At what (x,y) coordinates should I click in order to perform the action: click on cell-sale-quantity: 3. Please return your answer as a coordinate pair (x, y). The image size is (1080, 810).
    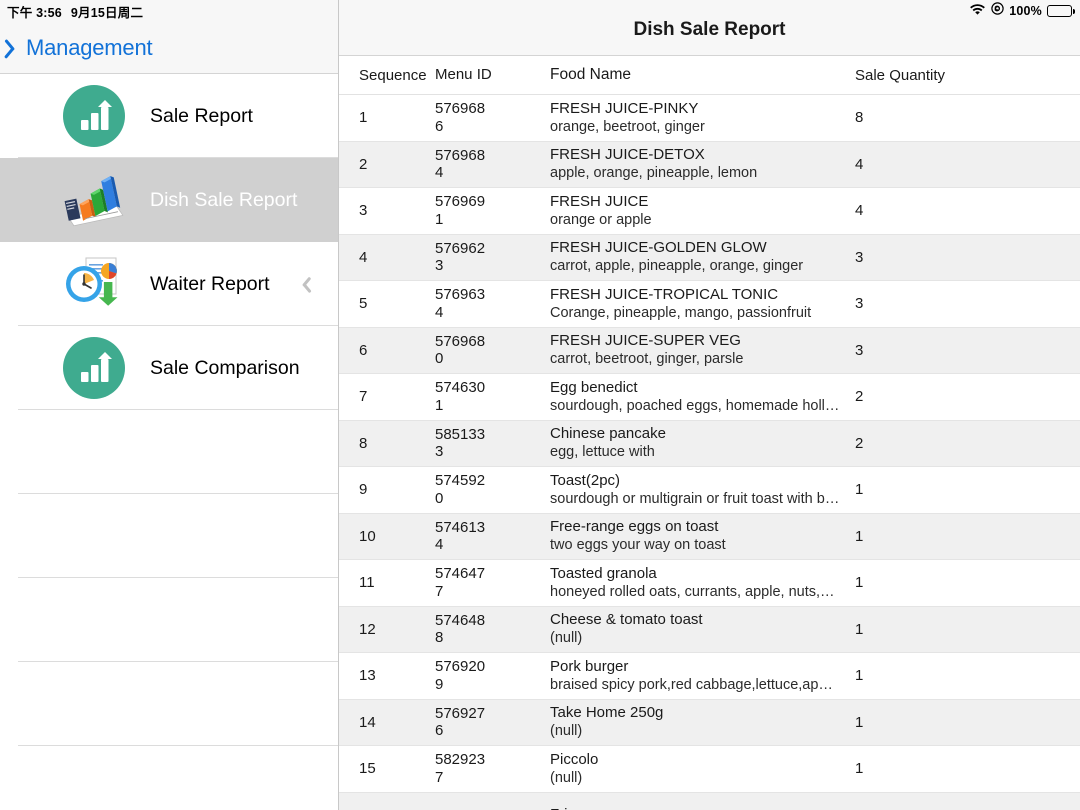
    Looking at the image, I should click on (859, 350).